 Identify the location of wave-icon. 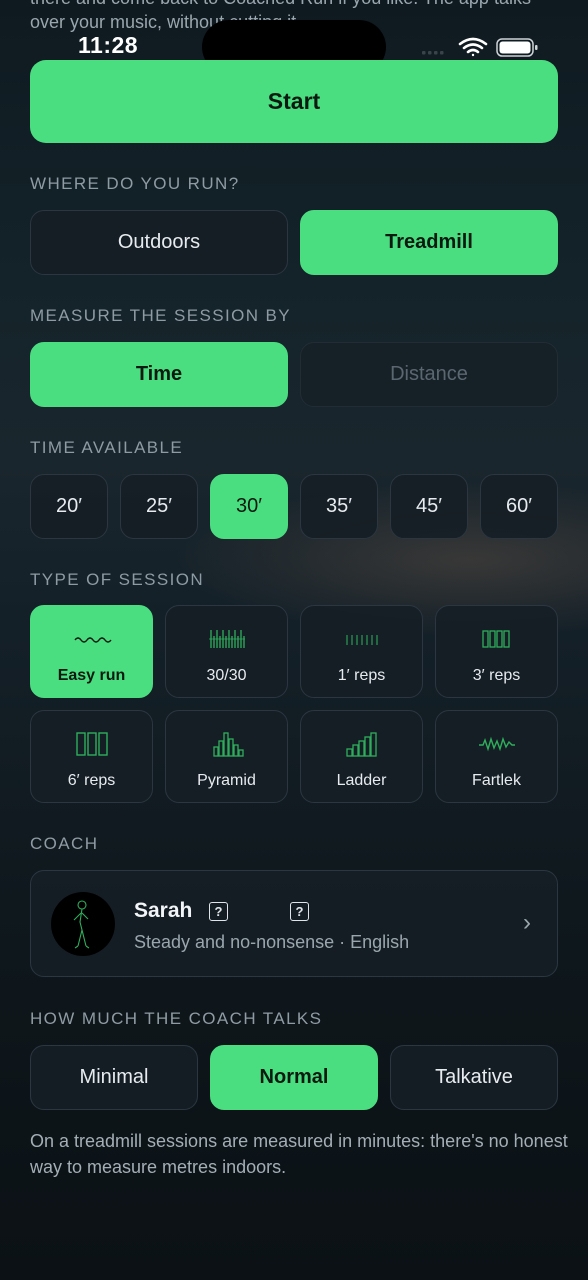
(91, 639).